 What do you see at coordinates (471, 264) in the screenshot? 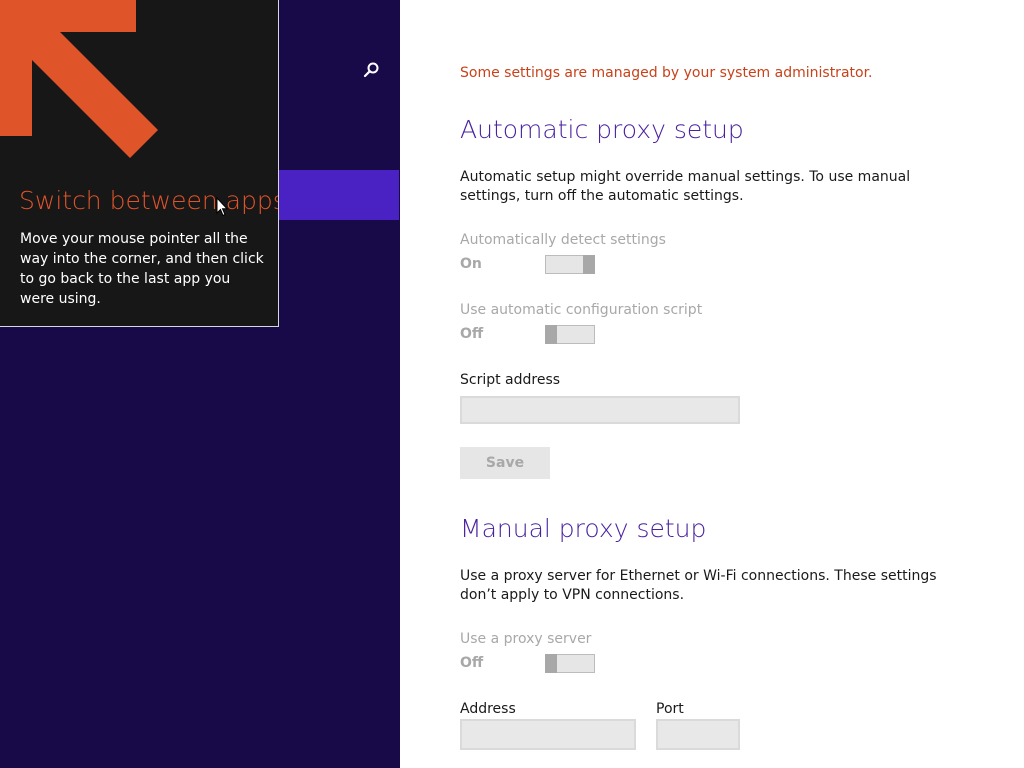
I see `auto-detect-state: On` at bounding box center [471, 264].